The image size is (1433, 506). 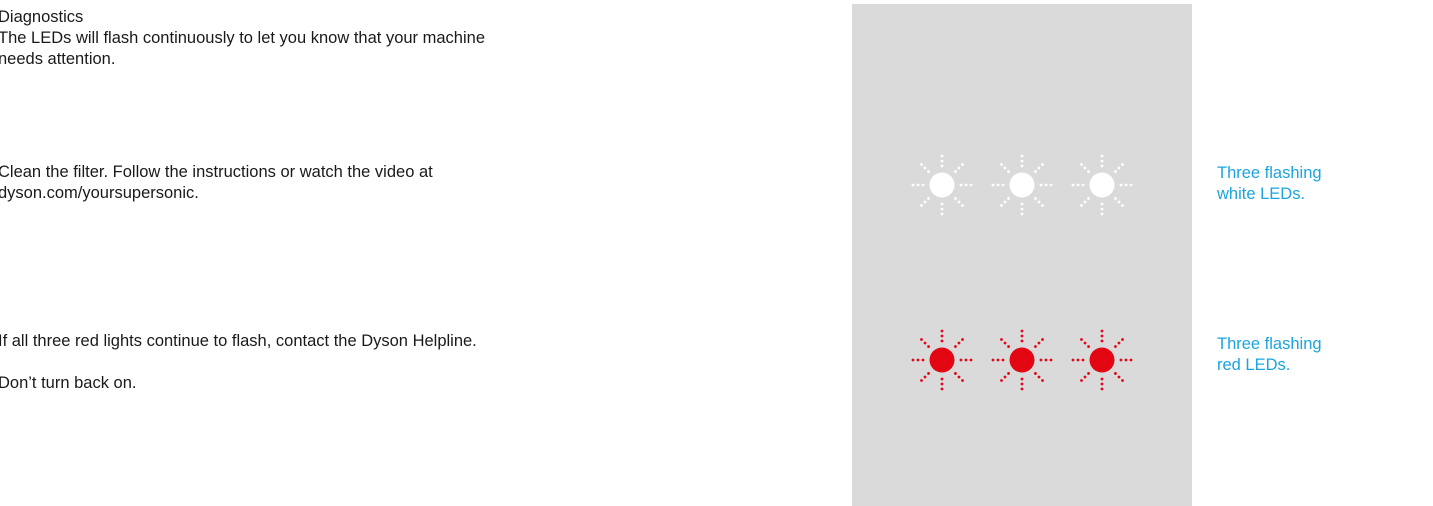 I want to click on red-led-row, so click(x=1022, y=360).